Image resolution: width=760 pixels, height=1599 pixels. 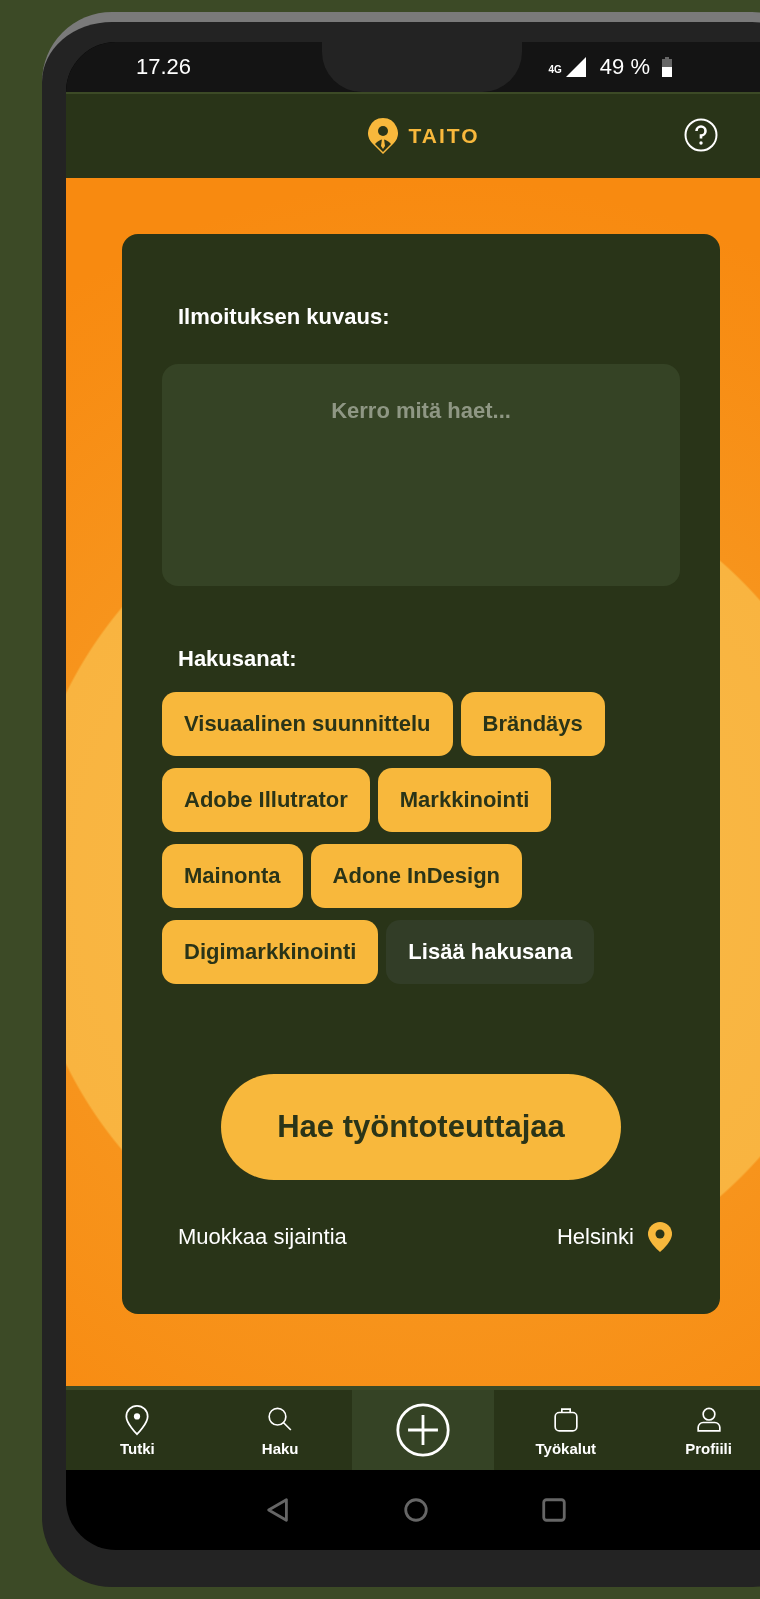 What do you see at coordinates (416, 876) in the screenshot?
I see `keyword-chip: Adone InDesign` at bounding box center [416, 876].